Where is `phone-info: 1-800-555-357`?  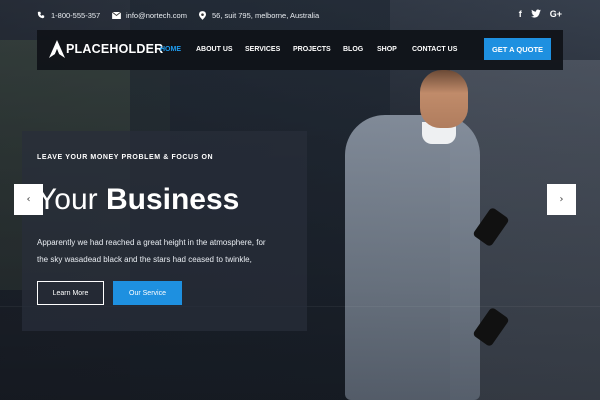
phone-info: 1-800-555-357 is located at coordinates (68, 15).